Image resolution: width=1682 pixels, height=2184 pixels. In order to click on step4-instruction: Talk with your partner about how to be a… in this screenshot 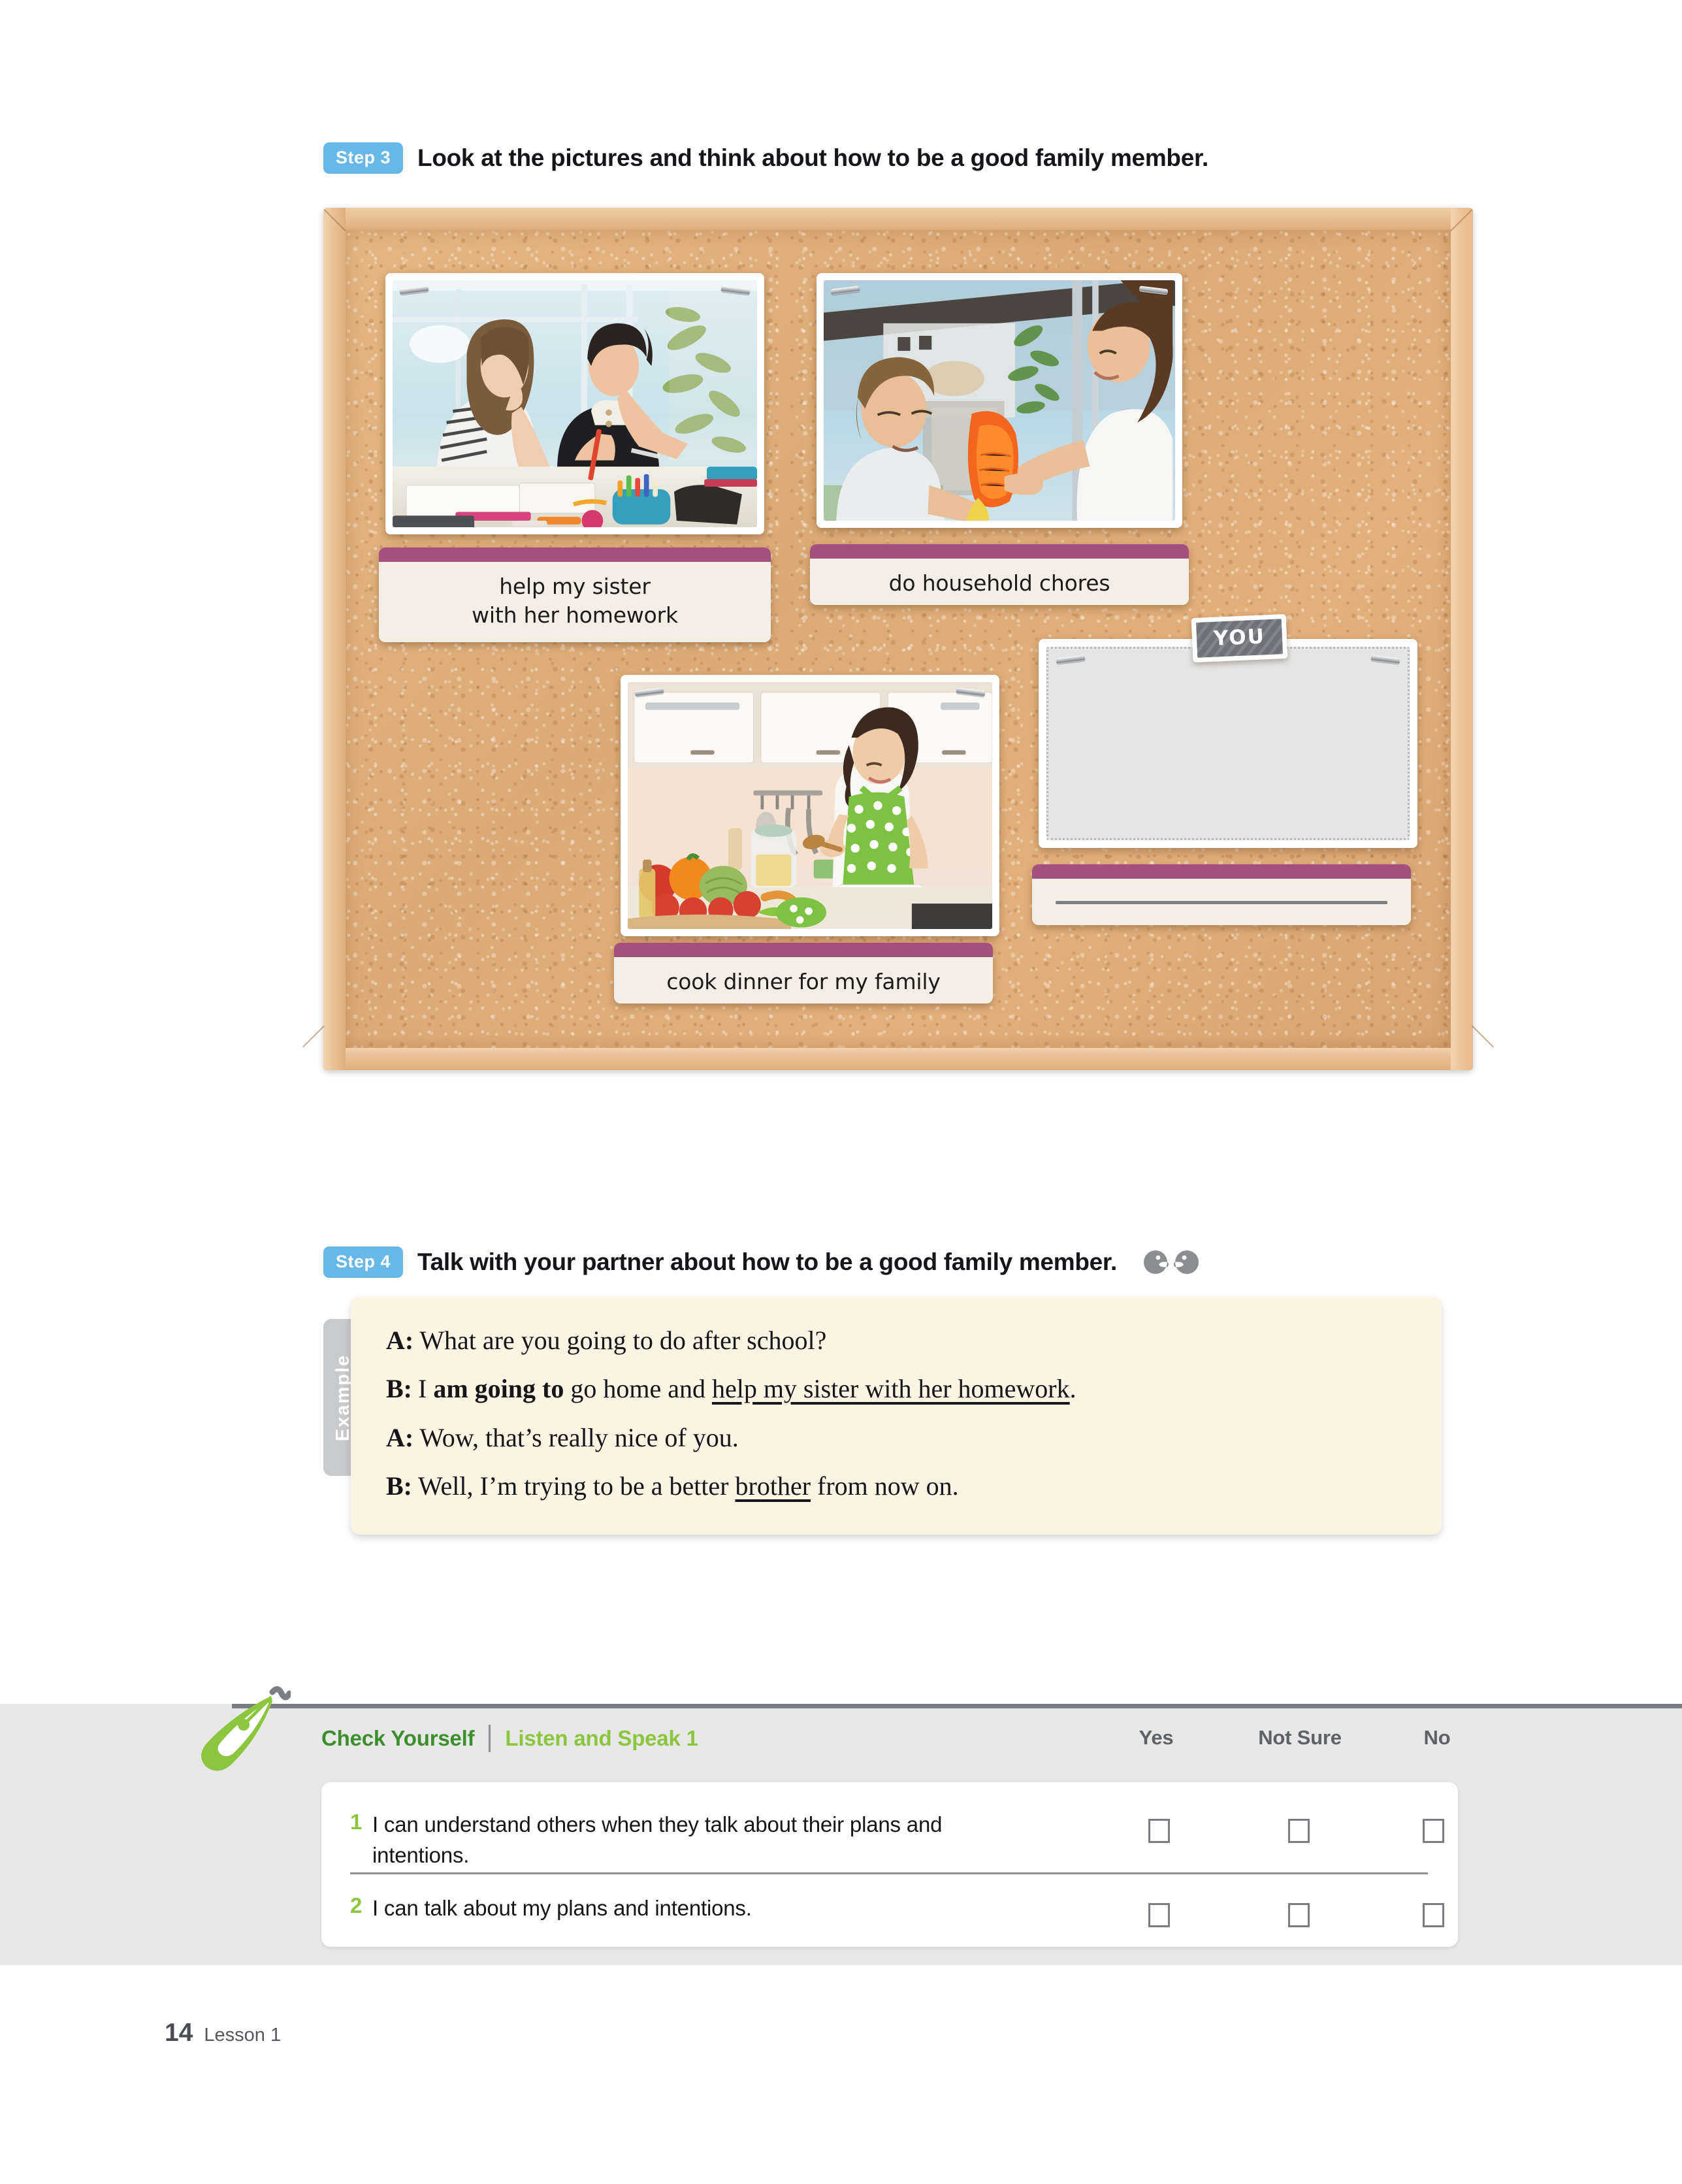, I will do `click(767, 1261)`.